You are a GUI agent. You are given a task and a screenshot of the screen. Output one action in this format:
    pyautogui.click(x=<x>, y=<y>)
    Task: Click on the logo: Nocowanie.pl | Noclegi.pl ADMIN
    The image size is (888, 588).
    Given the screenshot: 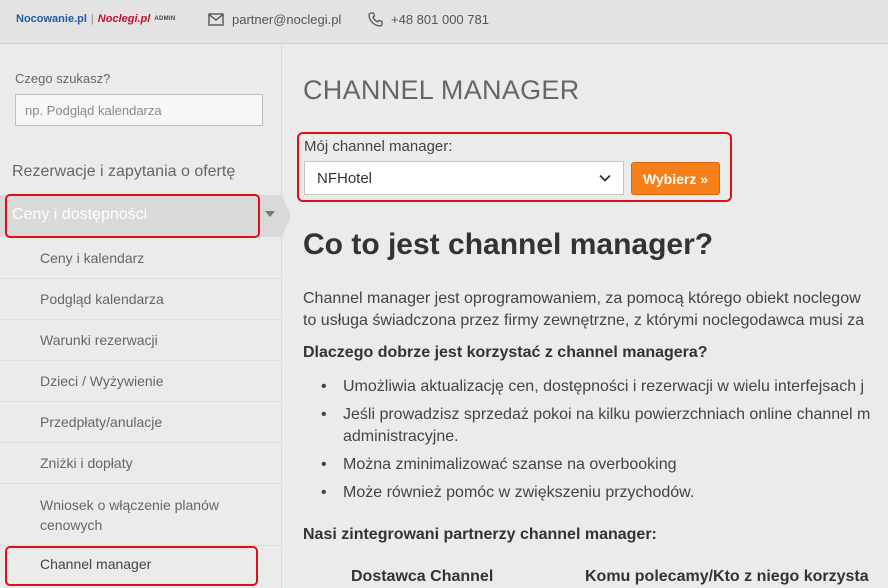 What is the action you would take?
    pyautogui.click(x=96, y=19)
    